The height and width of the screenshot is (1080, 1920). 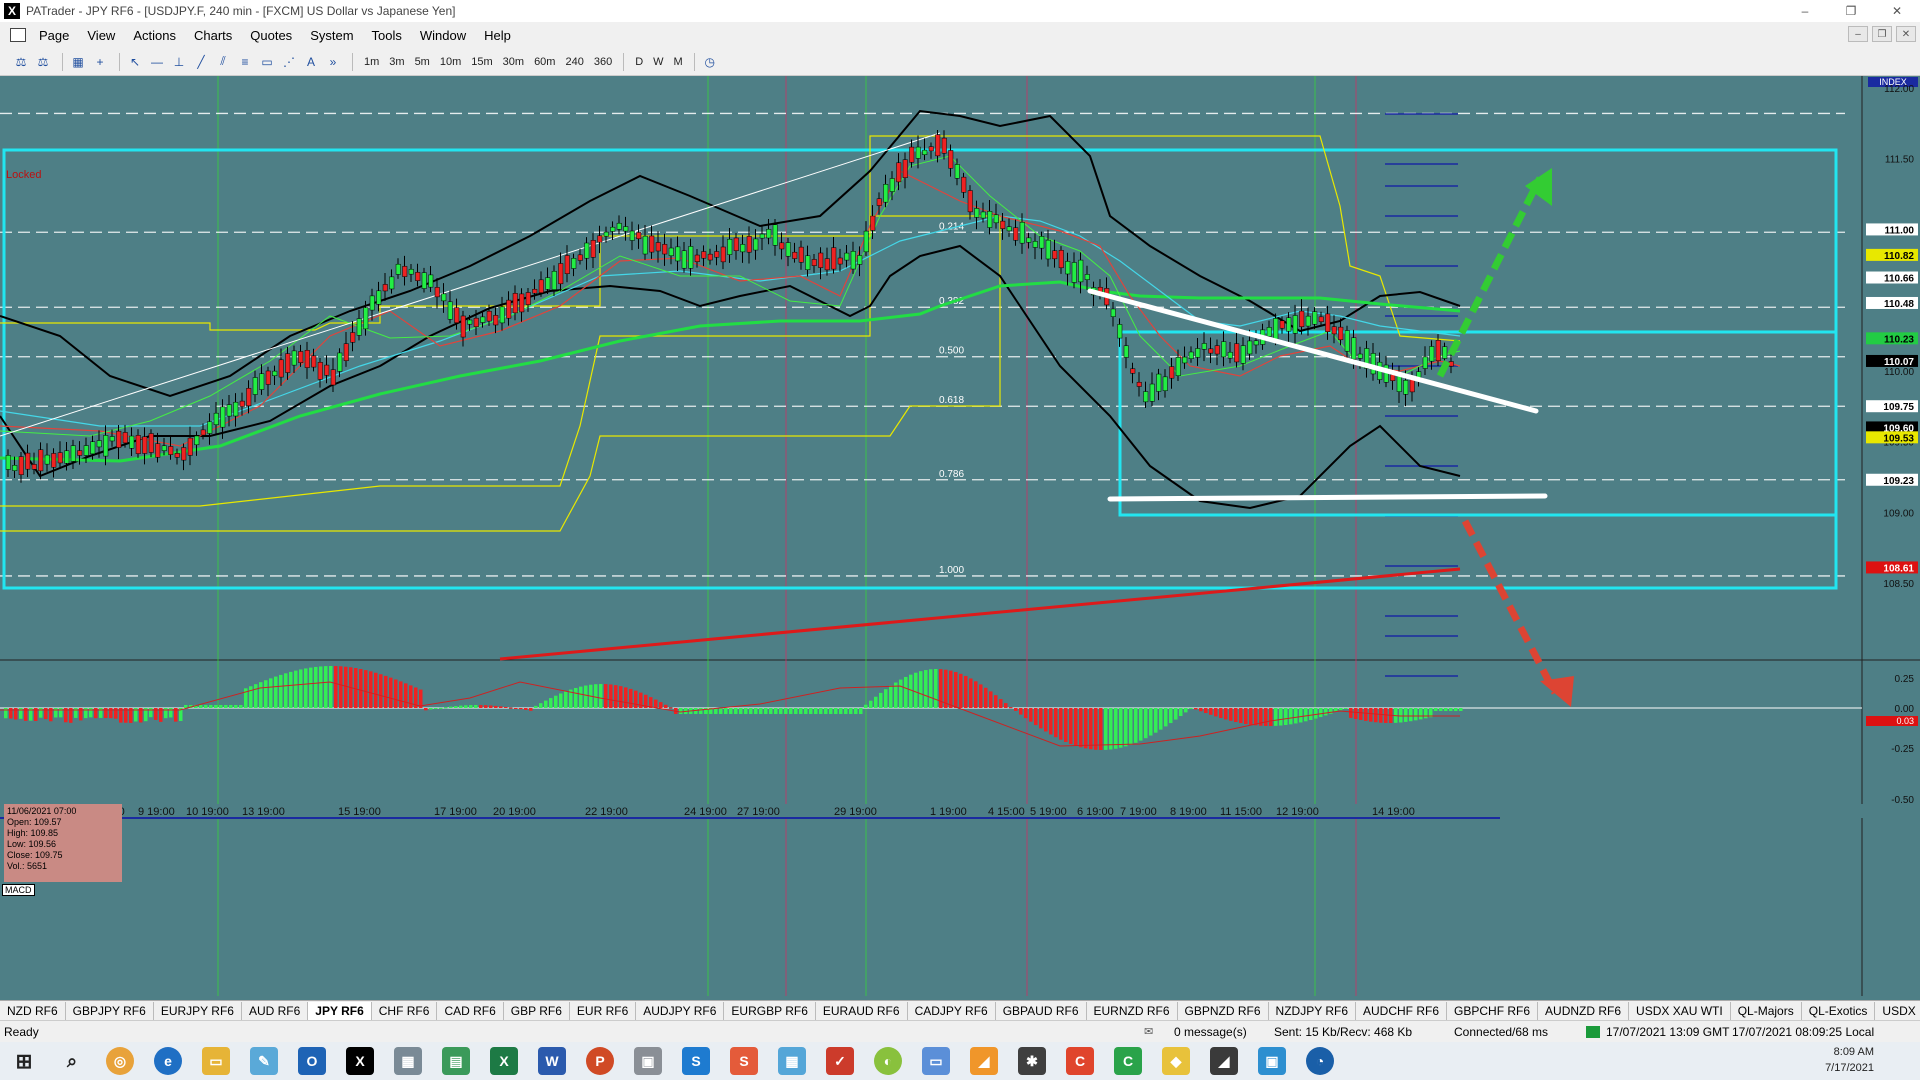 I want to click on symbol-tab: GBPCHF RF6, so click(x=1493, y=1010).